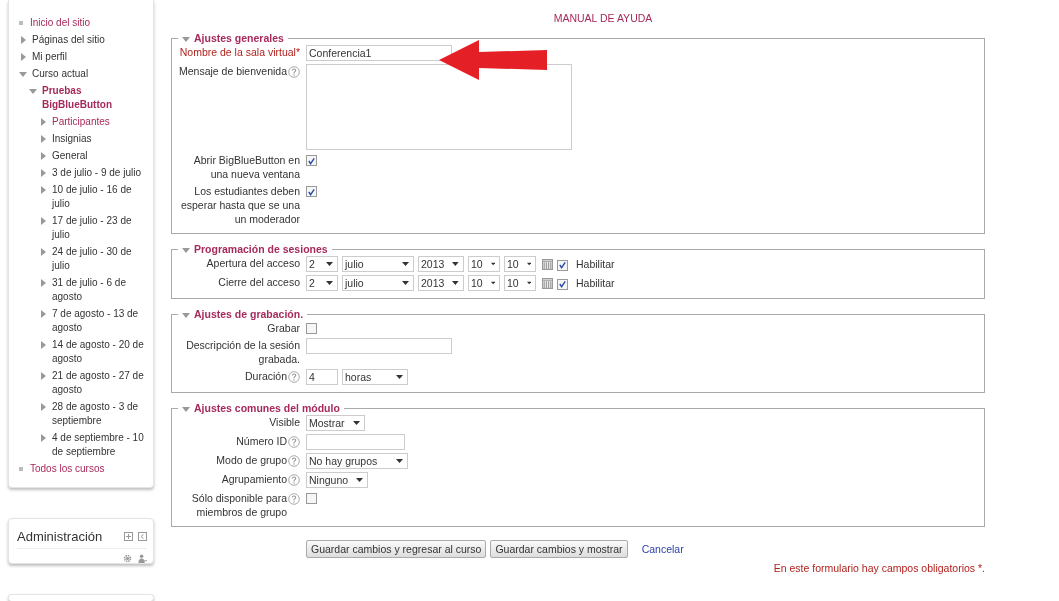 The width and height of the screenshot is (1059, 601). Describe the element at coordinates (261, 441) in the screenshot. I see `field-label: Número ID` at that location.